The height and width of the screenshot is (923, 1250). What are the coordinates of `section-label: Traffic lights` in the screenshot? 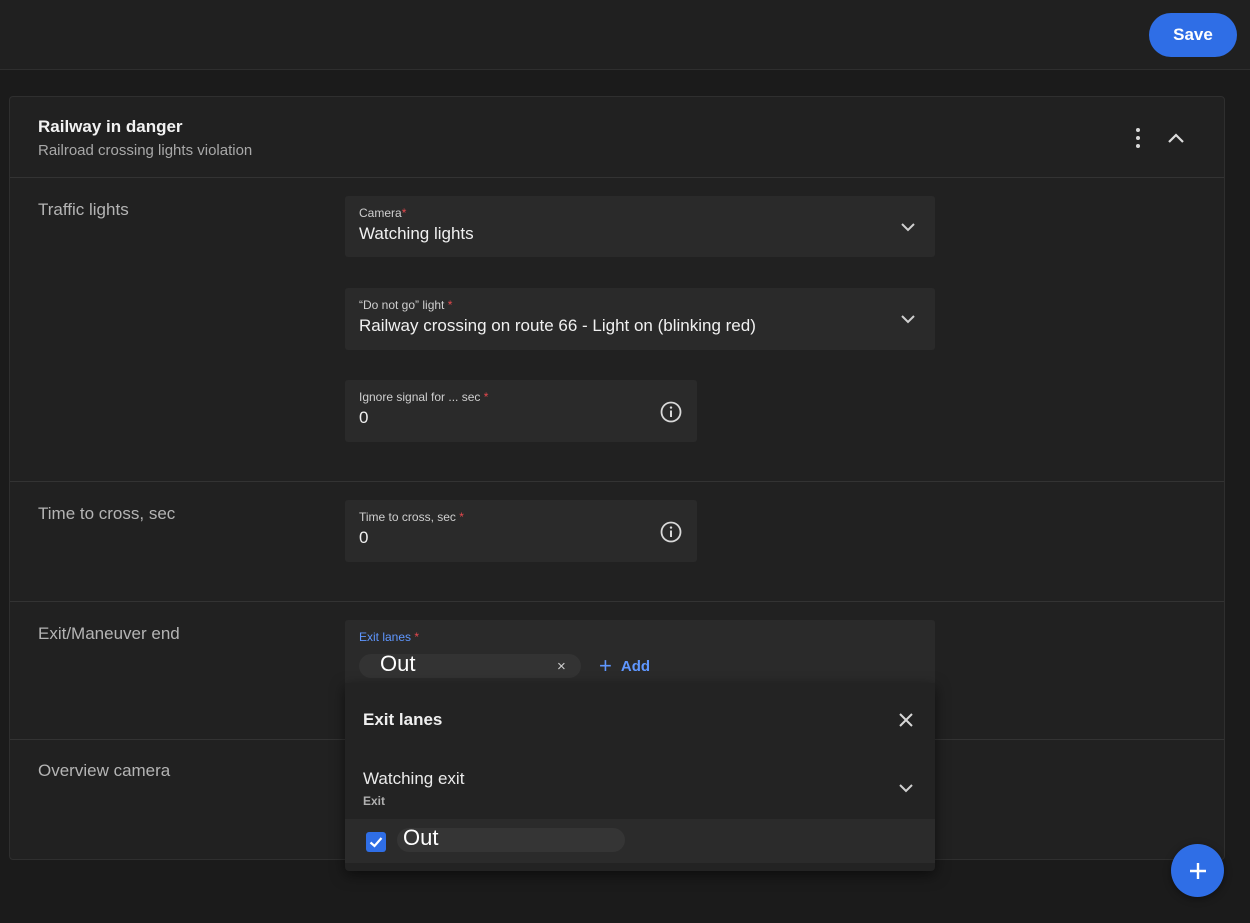 It's located at (83, 209).